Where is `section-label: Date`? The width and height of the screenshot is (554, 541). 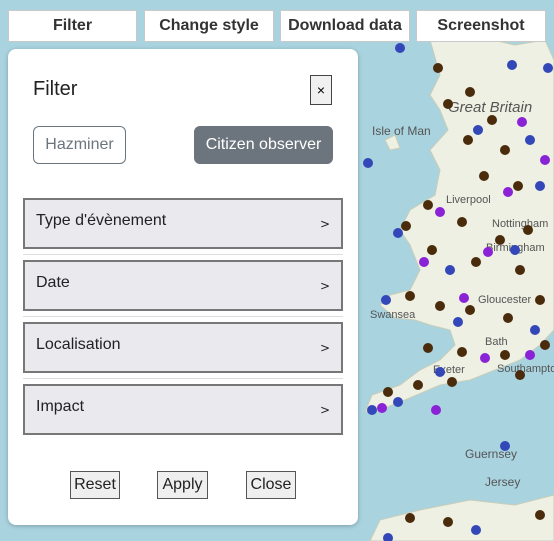 section-label: Date is located at coordinates (53, 282).